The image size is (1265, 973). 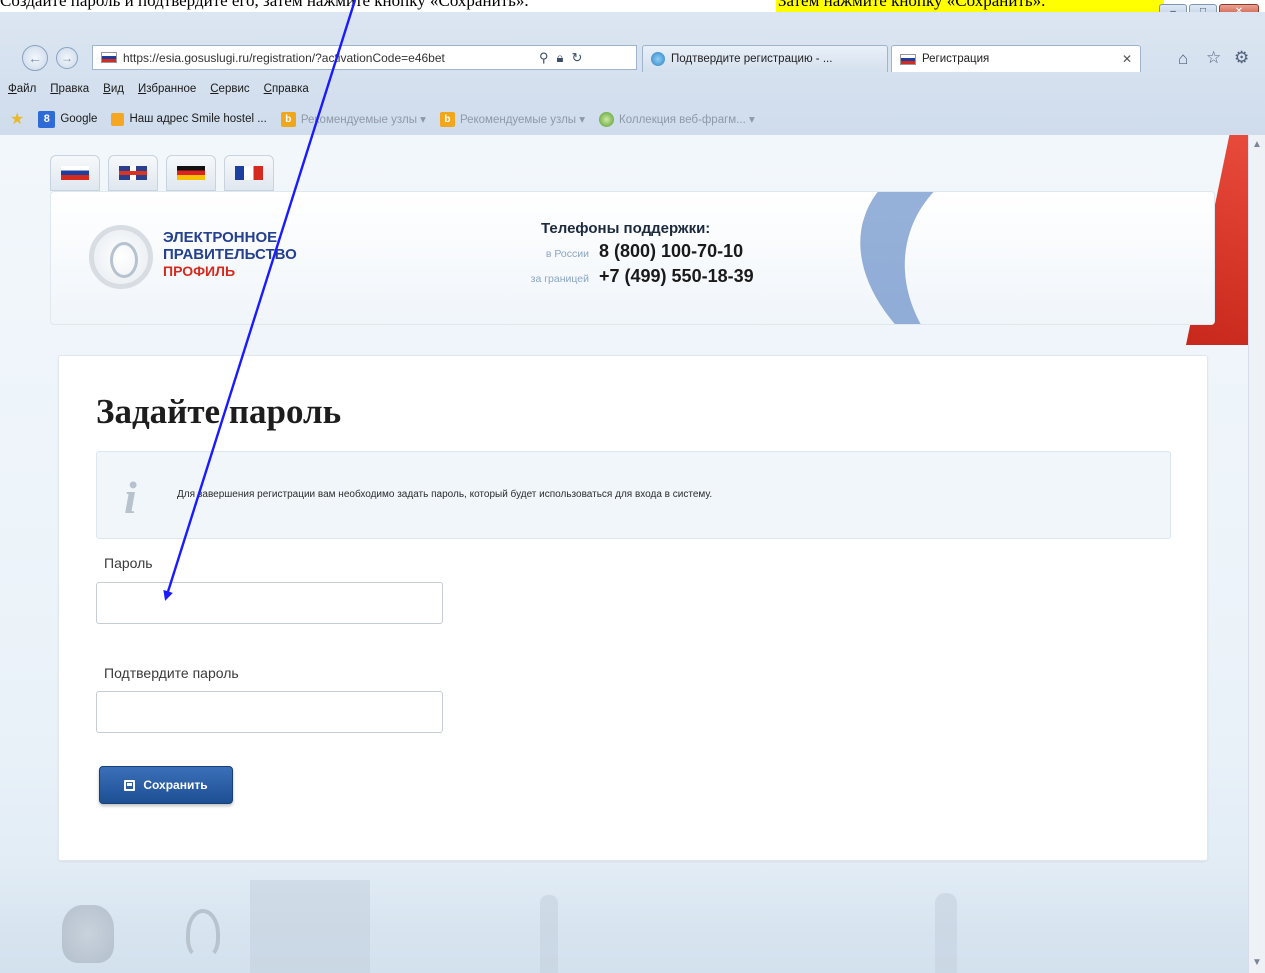 What do you see at coordinates (1257, 145) in the screenshot?
I see `scroll-up-arrow-icon: ▲` at bounding box center [1257, 145].